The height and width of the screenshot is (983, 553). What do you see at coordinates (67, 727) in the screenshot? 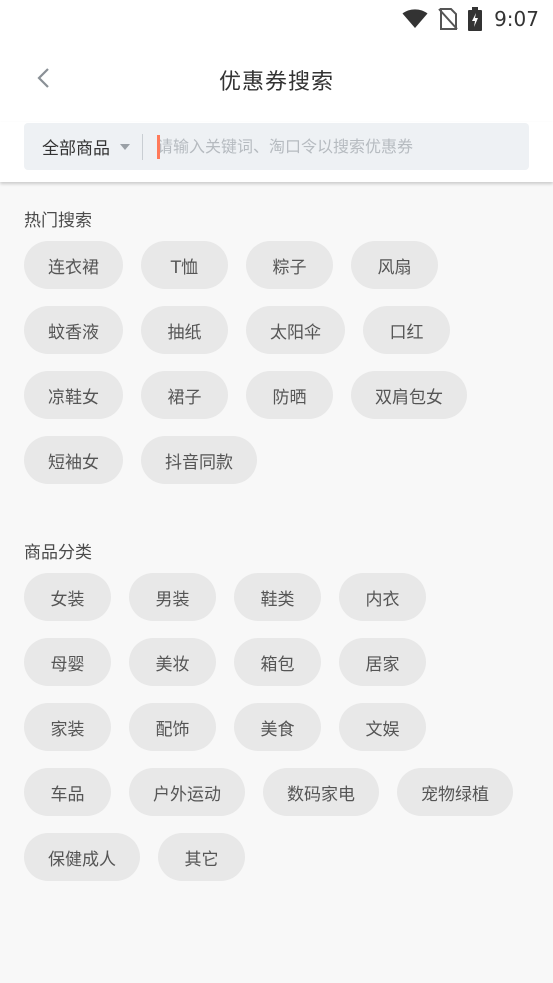
I see `category-tag: 家装` at bounding box center [67, 727].